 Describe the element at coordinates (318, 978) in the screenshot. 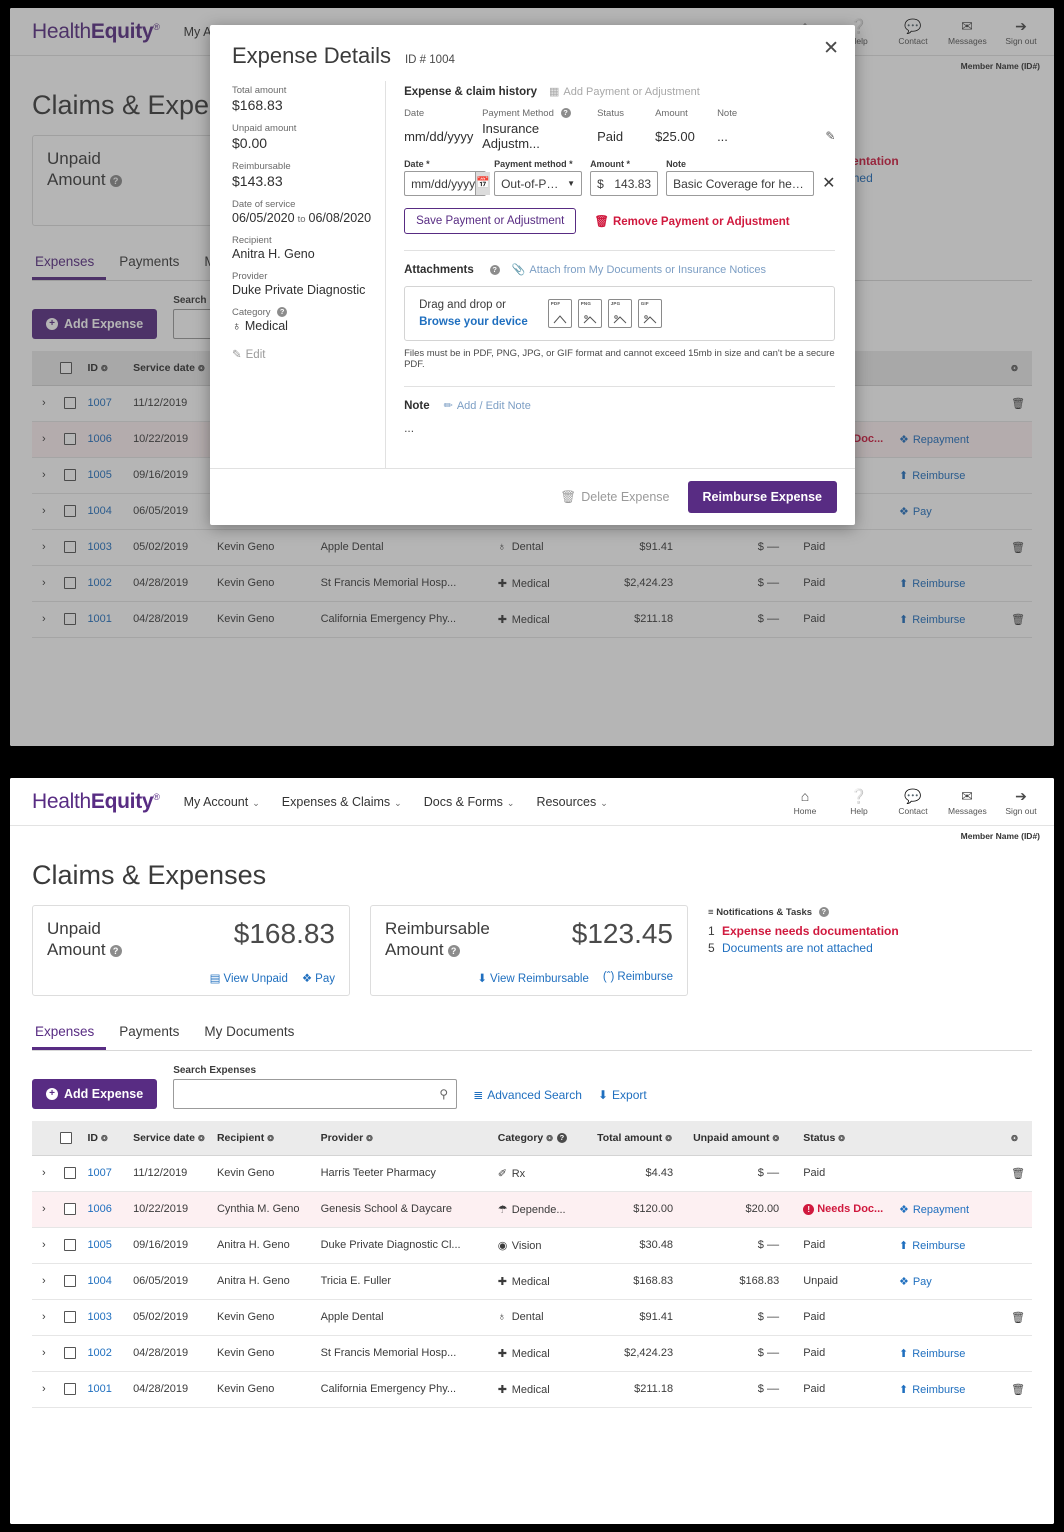

I see `pay-link: ❖Pay` at that location.